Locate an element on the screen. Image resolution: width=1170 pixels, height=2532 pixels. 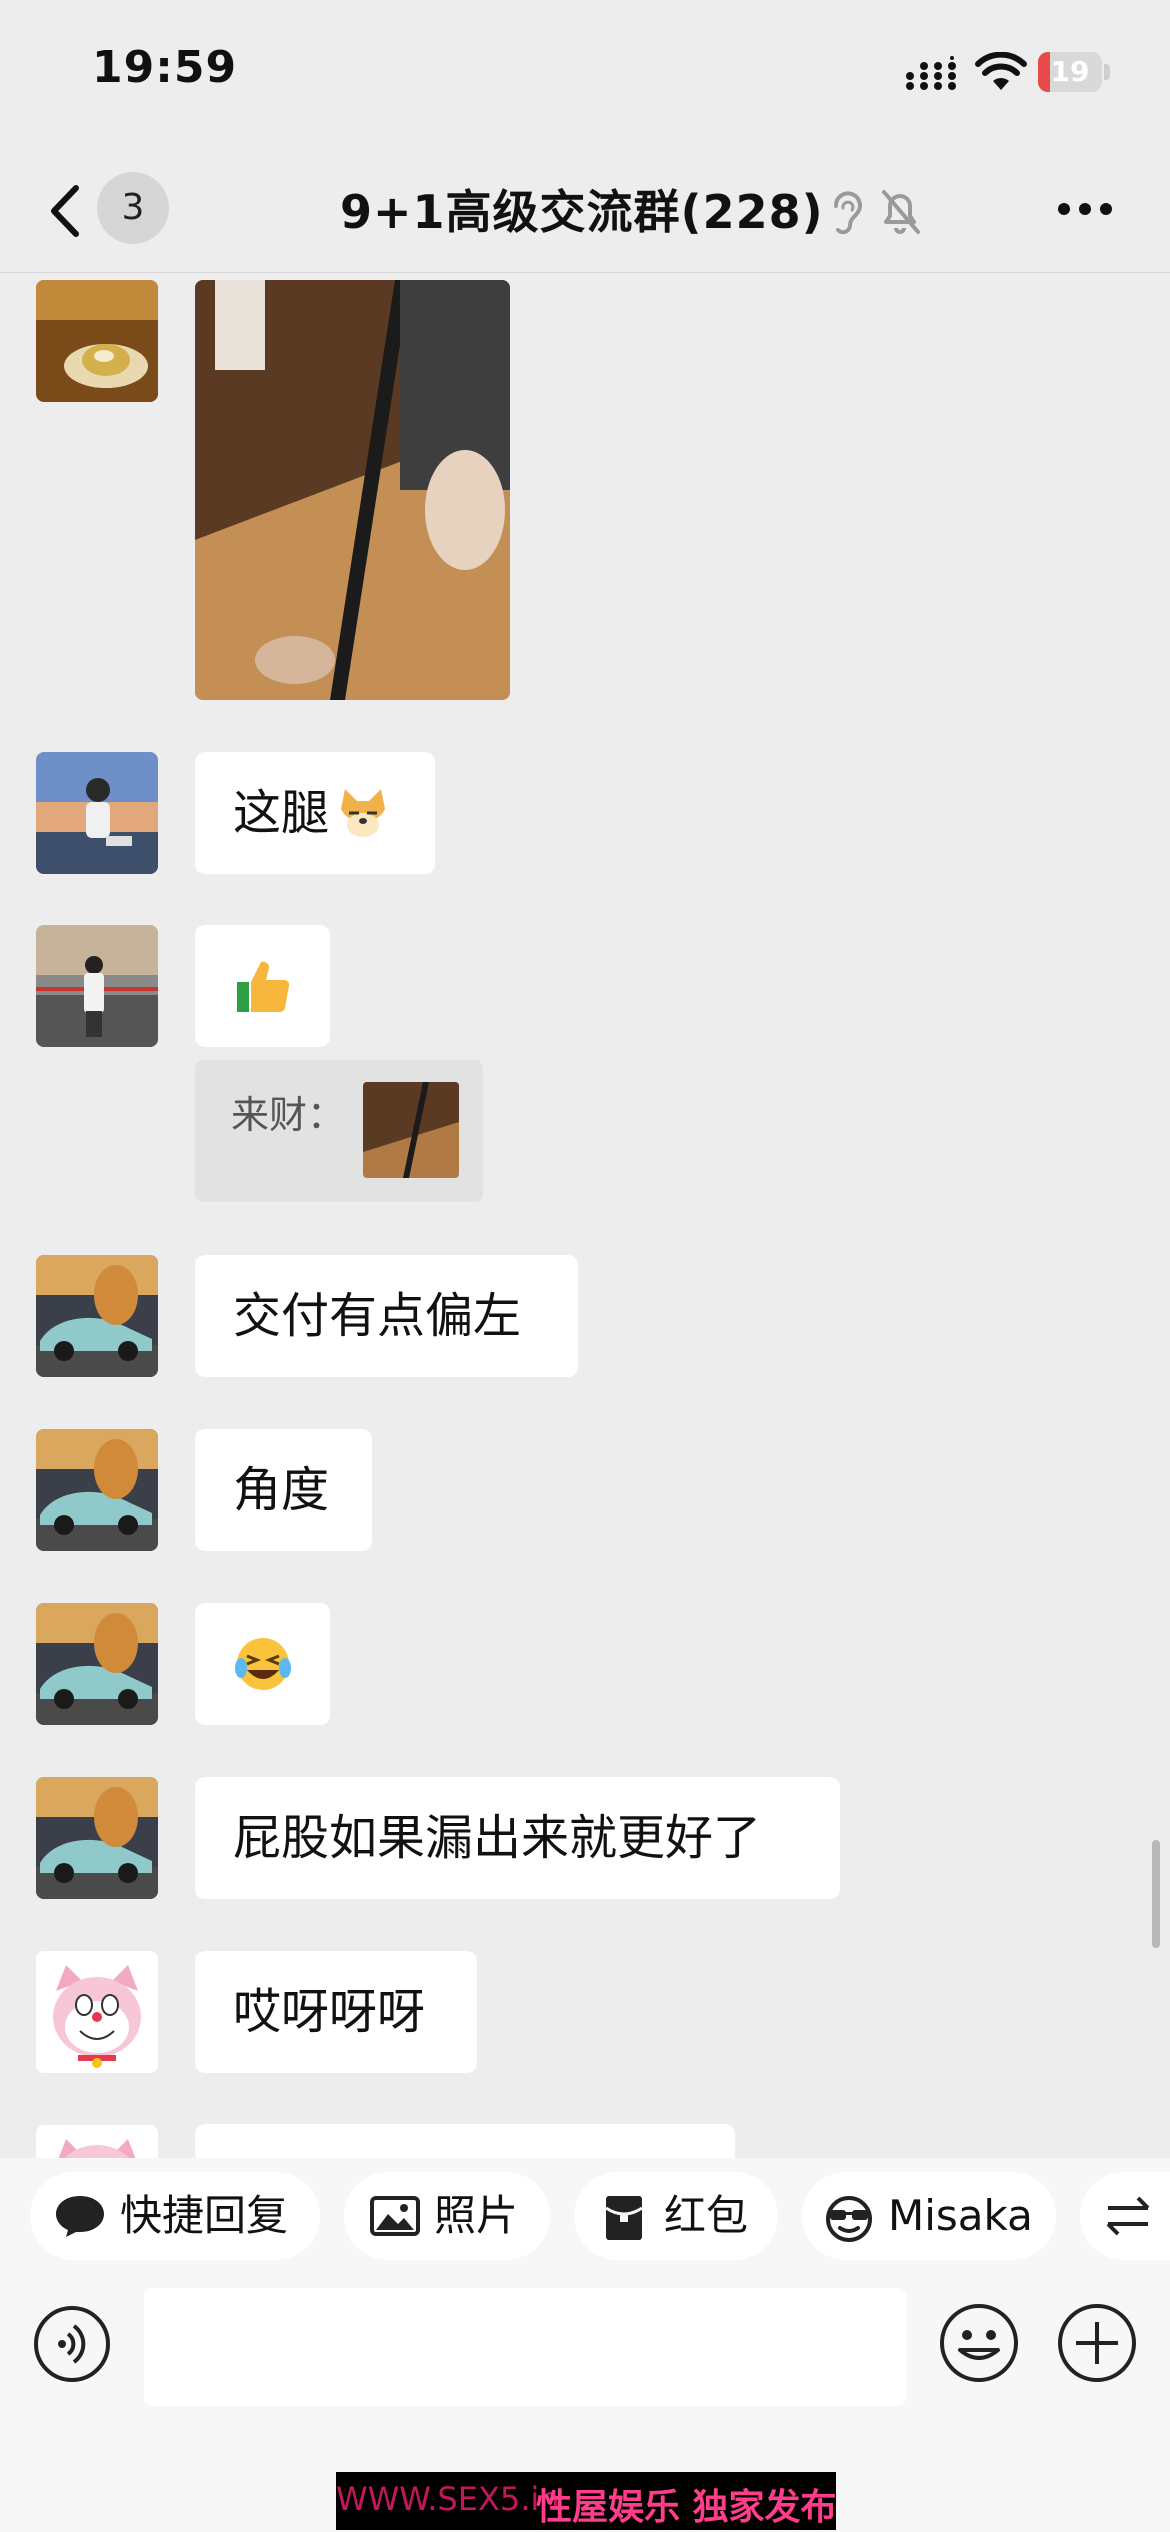
chat-bubble-icon is located at coordinates (80, 2216).